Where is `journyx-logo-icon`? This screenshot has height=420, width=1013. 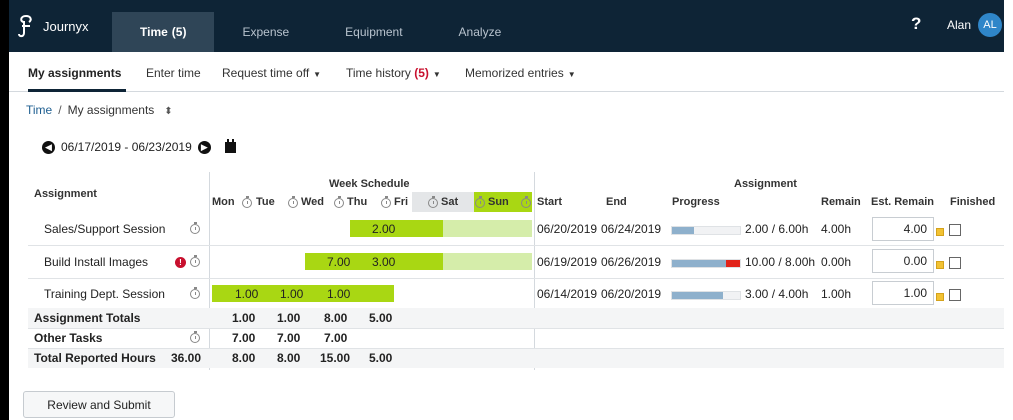
journyx-logo-icon is located at coordinates (25, 26).